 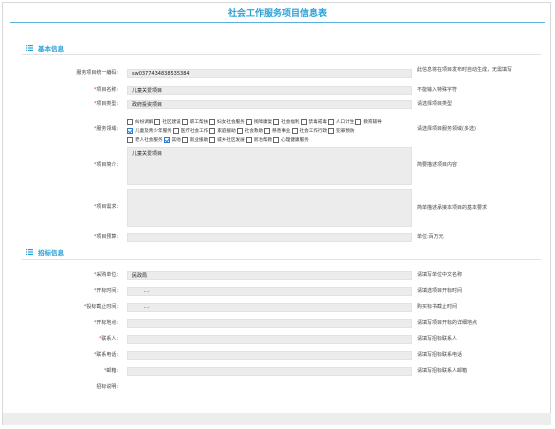 What do you see at coordinates (269, 355) in the screenshot?
I see `phone-input` at bounding box center [269, 355].